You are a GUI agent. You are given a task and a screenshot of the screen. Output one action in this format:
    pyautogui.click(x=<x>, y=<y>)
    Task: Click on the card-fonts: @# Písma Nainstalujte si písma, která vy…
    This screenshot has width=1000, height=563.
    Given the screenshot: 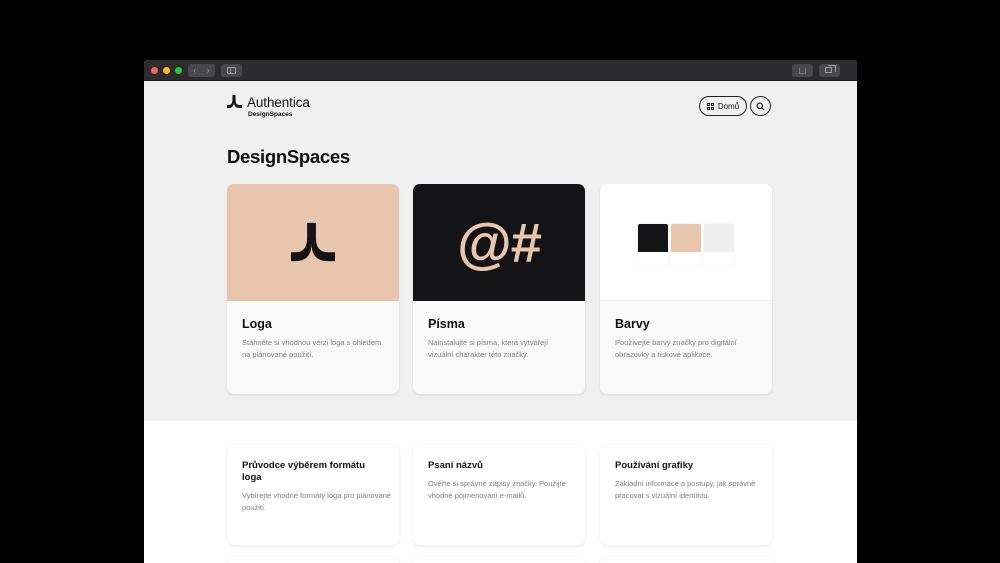 What is the action you would take?
    pyautogui.click(x=499, y=289)
    